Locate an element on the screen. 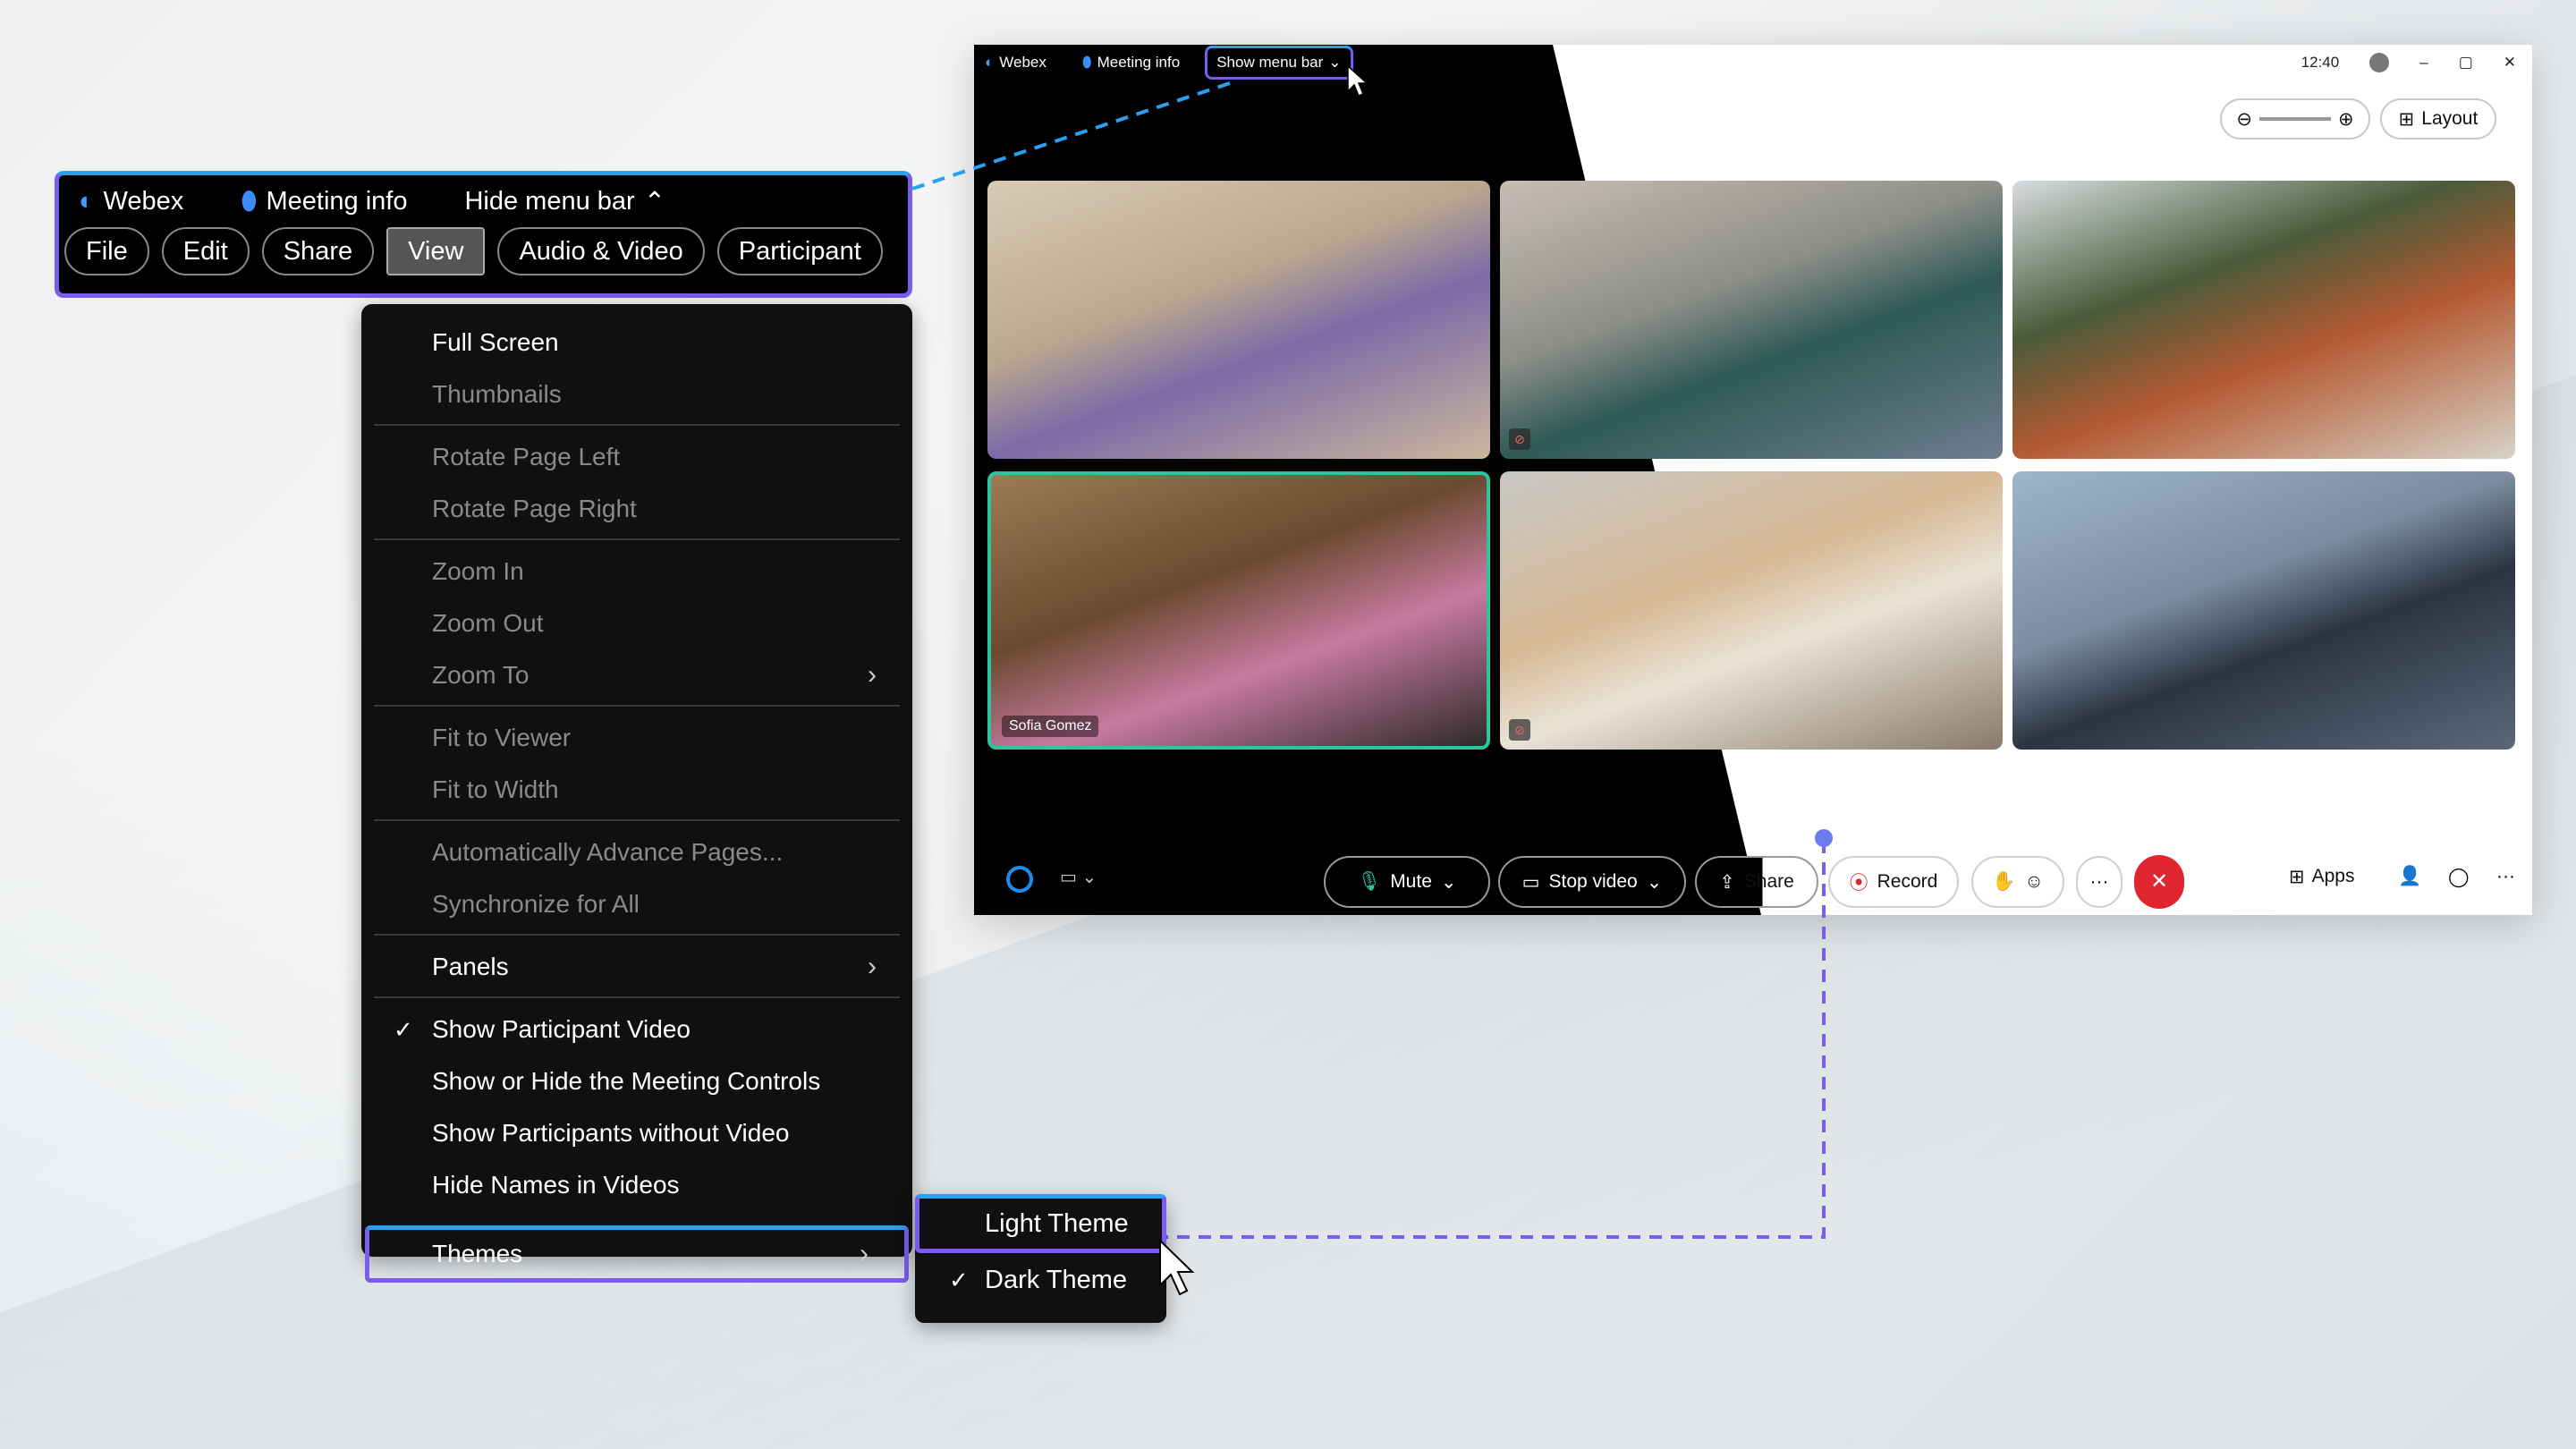 This screenshot has height=1449, width=2576. raise-hand-icon: ✋ is located at coordinates (2004, 881).